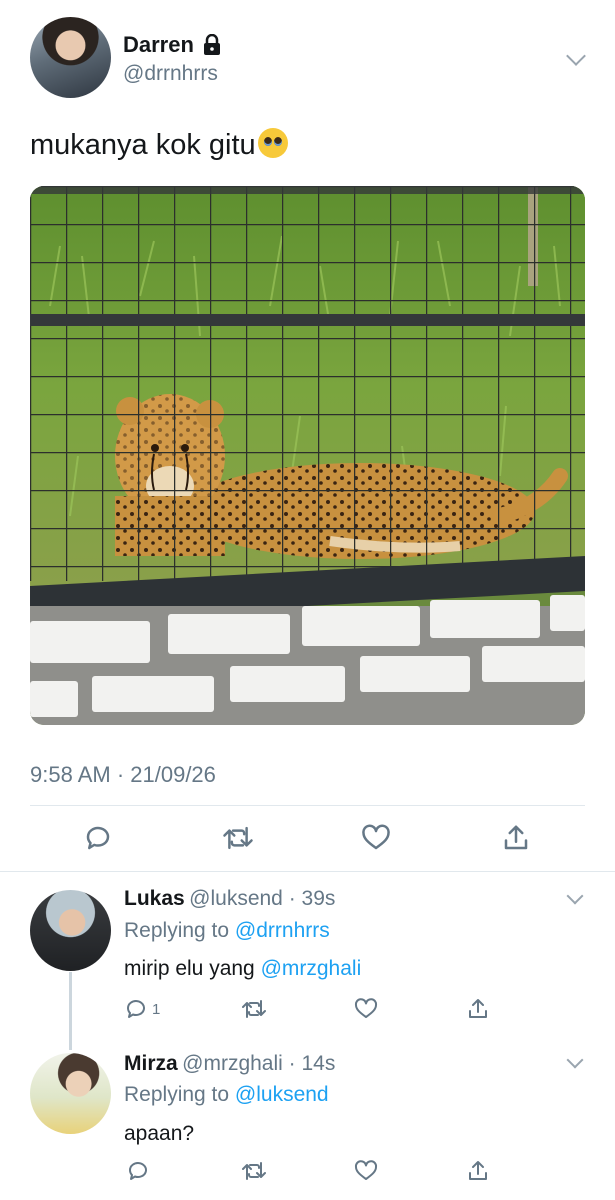 The height and width of the screenshot is (1200, 615). I want to click on reply-text-lukas: mirip elu yang @mrzghali, so click(242, 969).